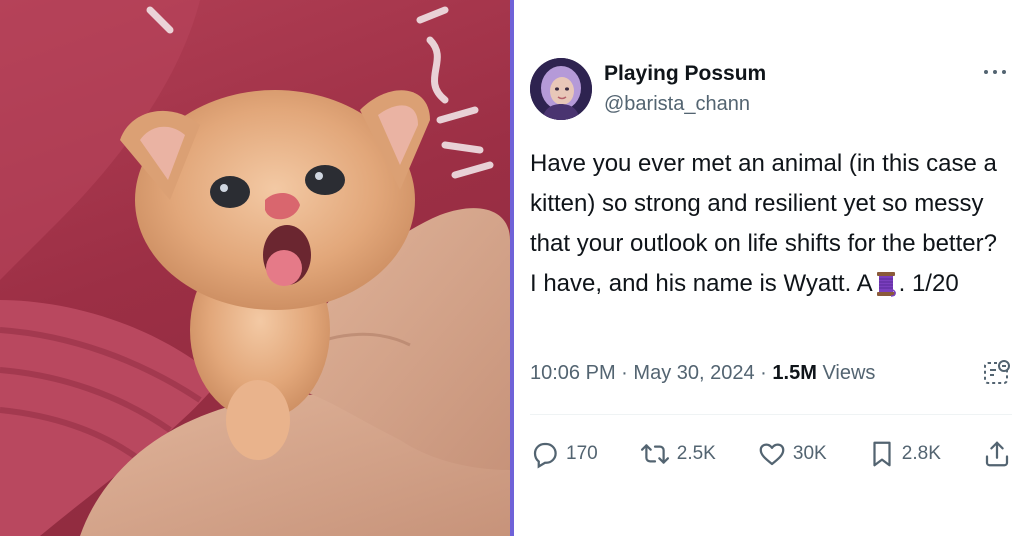  I want to click on share-icon, so click(997, 454).